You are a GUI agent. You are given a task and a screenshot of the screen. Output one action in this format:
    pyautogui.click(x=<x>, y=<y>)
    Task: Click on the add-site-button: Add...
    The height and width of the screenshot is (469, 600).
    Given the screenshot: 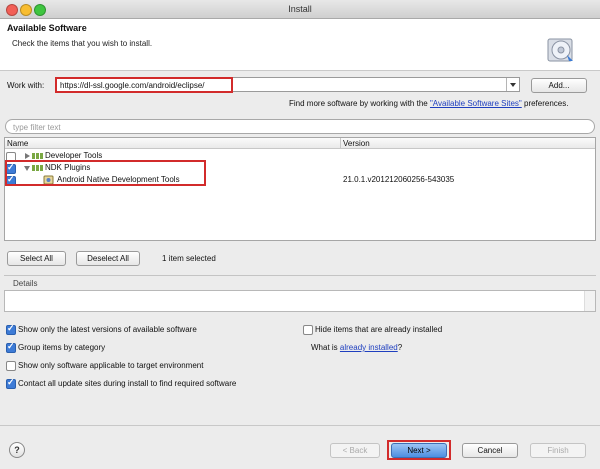 What is the action you would take?
    pyautogui.click(x=559, y=85)
    